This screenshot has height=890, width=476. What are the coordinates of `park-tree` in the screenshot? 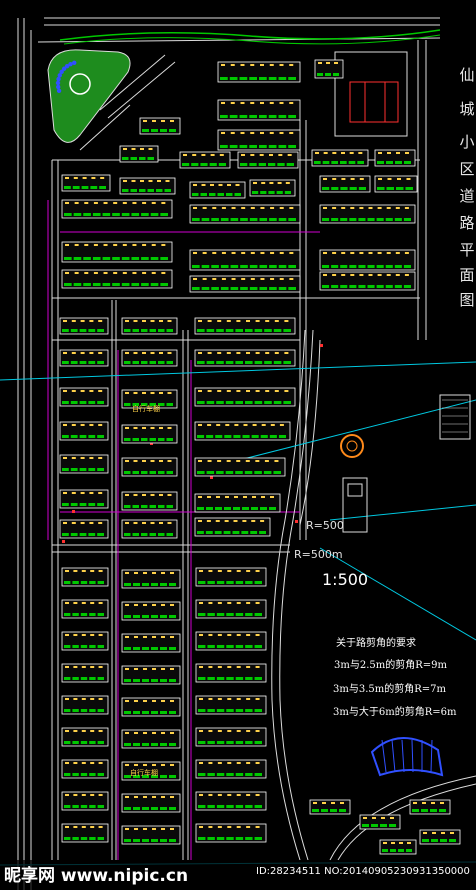 It's located at (59, 90).